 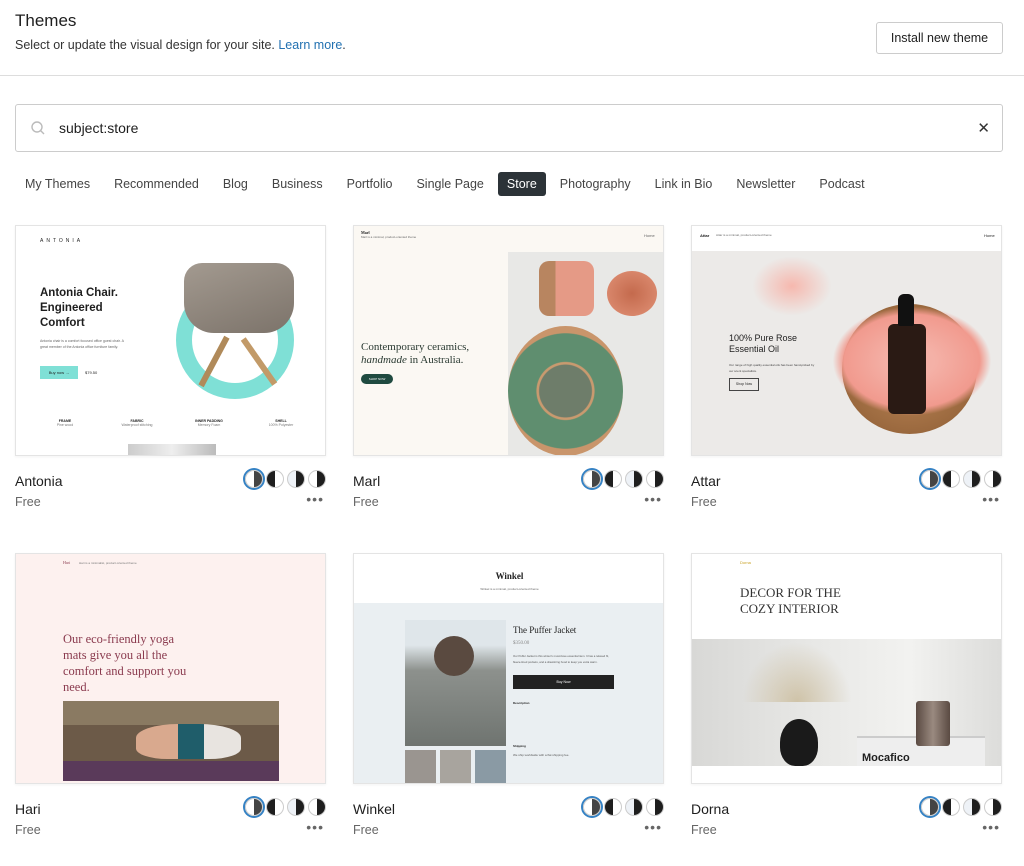 I want to click on theme-name: Marl, so click(x=367, y=481).